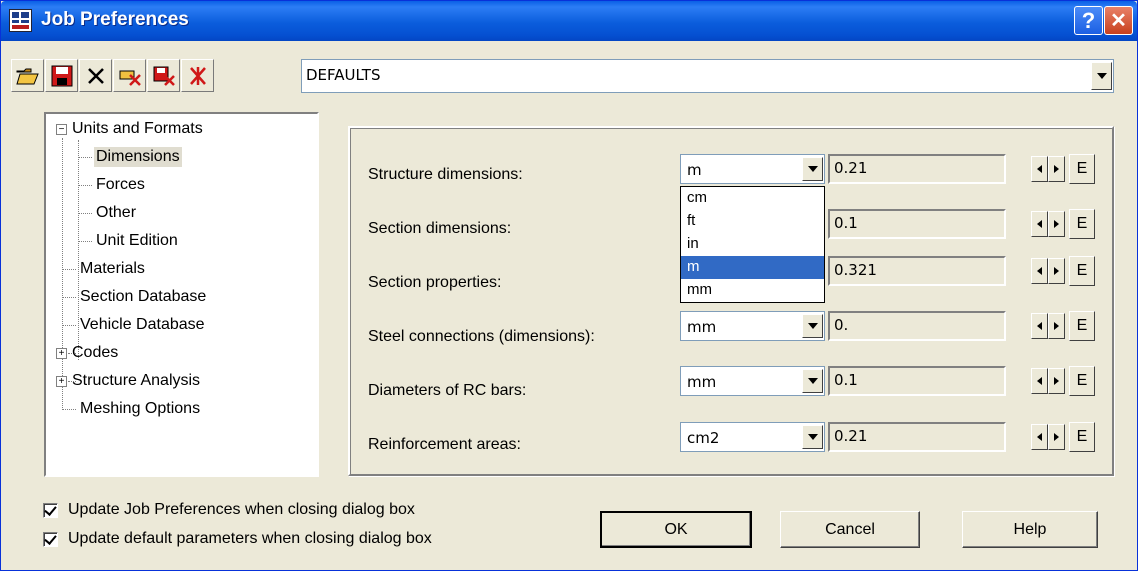 This screenshot has height=571, width=1138. I want to click on ok-button: OK, so click(676, 529).